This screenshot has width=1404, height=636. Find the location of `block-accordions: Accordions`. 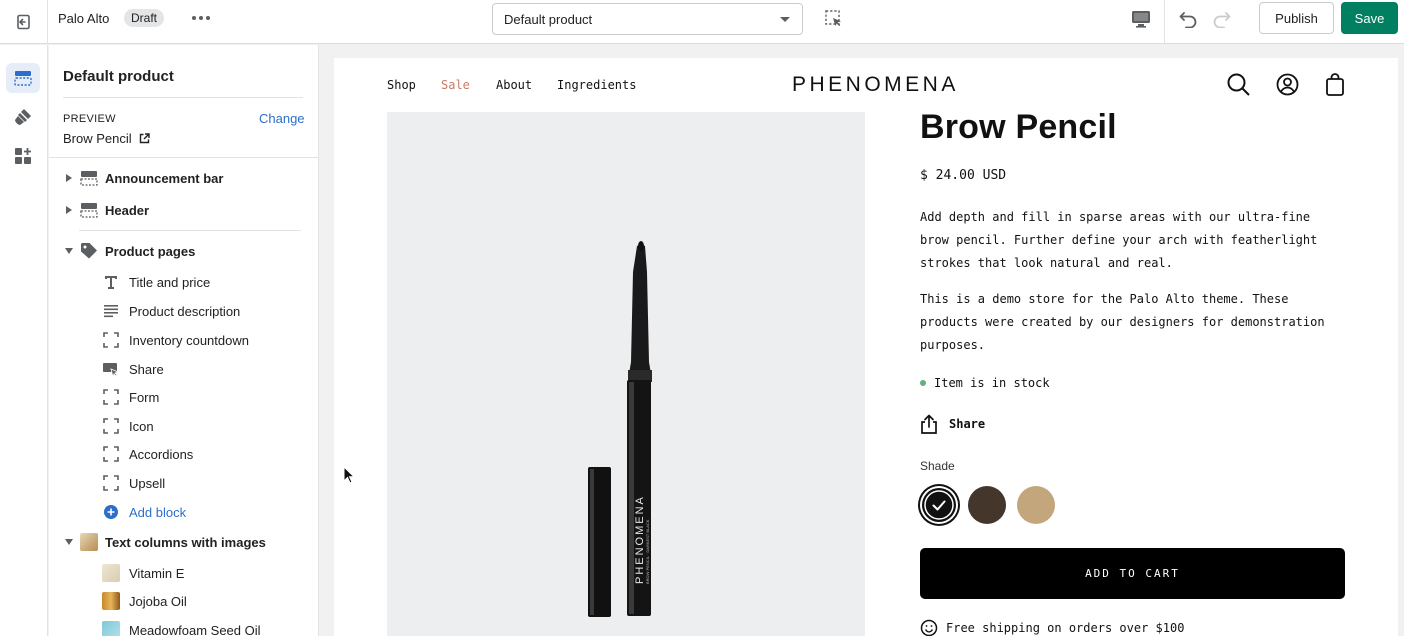

block-accordions: Accordions is located at coordinates (147, 454).